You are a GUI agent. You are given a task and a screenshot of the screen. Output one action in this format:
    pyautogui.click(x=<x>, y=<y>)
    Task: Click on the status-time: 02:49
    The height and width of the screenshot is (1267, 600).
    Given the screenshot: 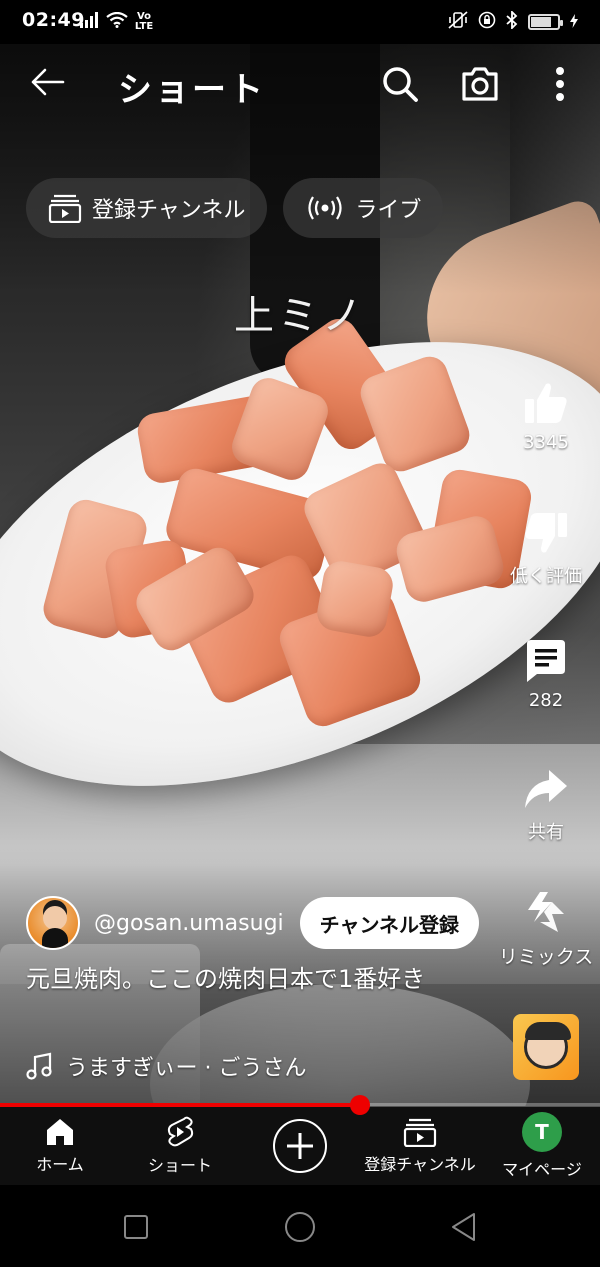 What is the action you would take?
    pyautogui.click(x=53, y=20)
    